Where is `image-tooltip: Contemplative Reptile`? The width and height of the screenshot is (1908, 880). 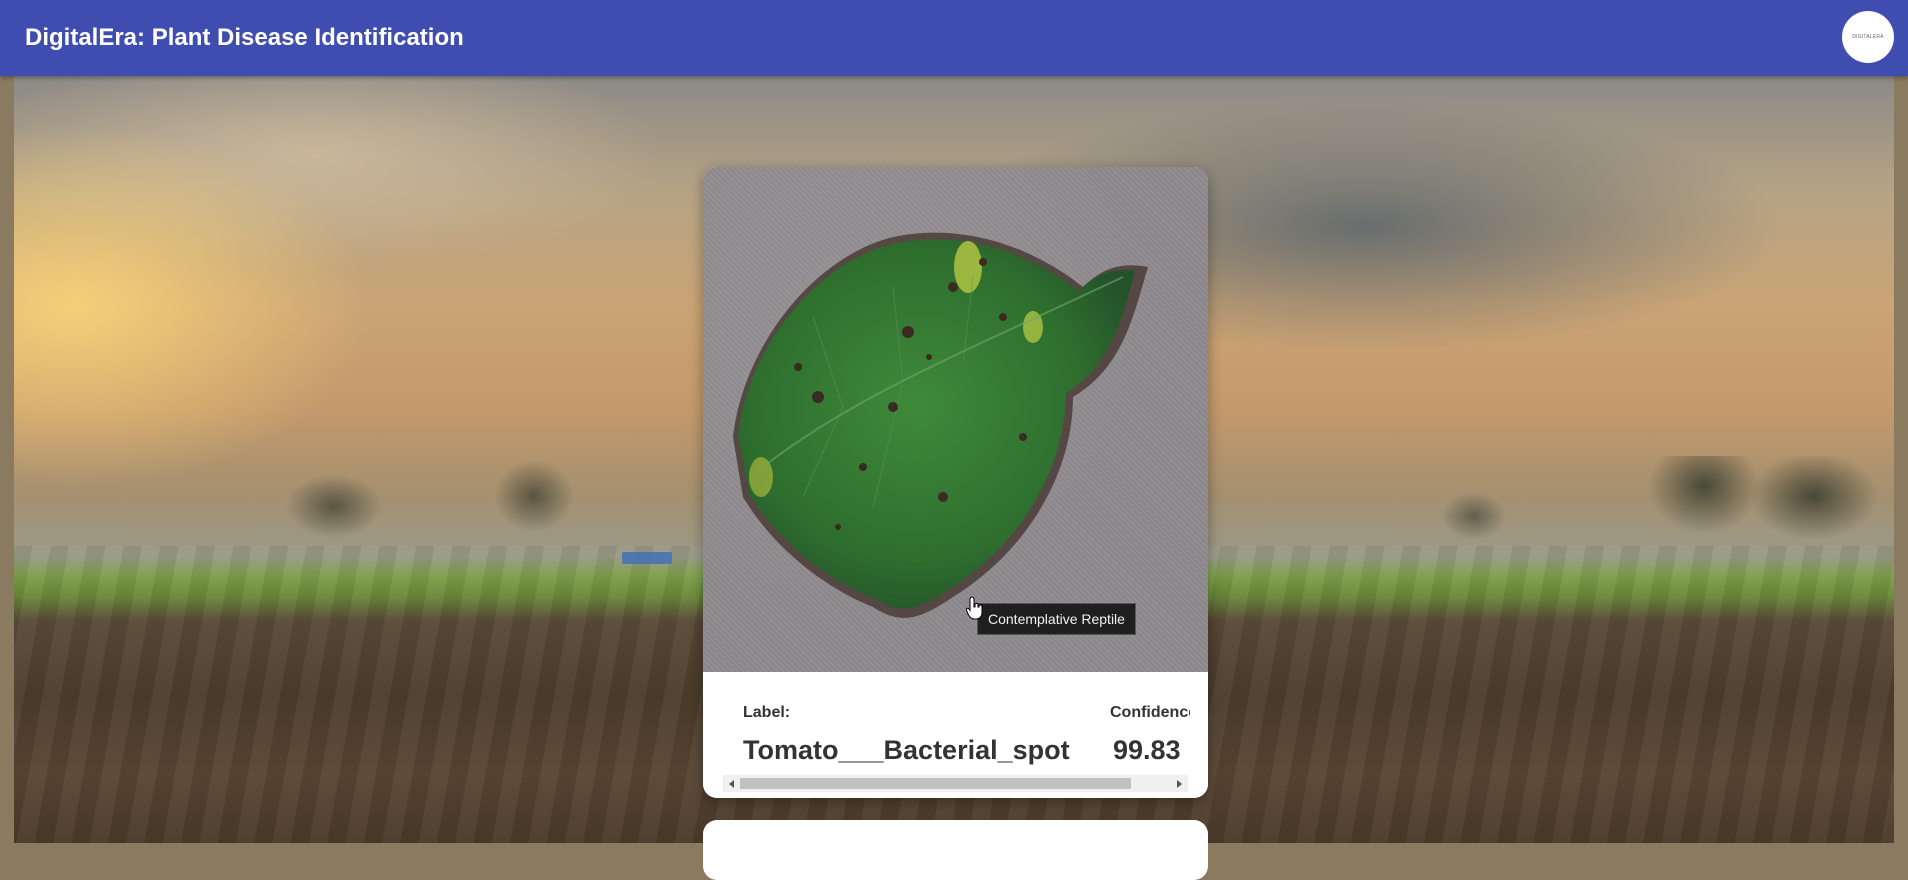 image-tooltip: Contemplative Reptile is located at coordinates (1056, 619).